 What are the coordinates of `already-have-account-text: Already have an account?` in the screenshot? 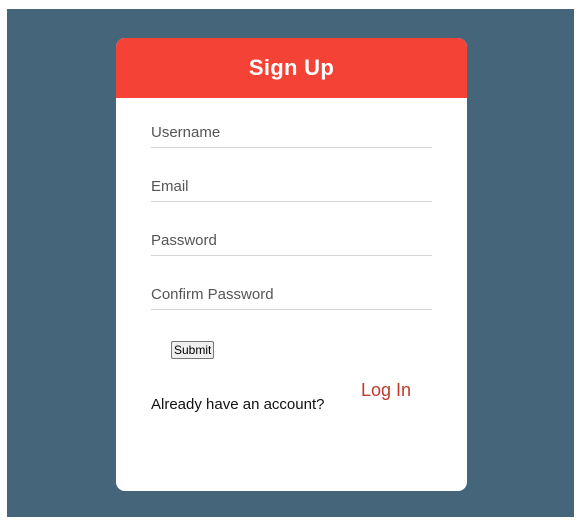 It's located at (238, 404).